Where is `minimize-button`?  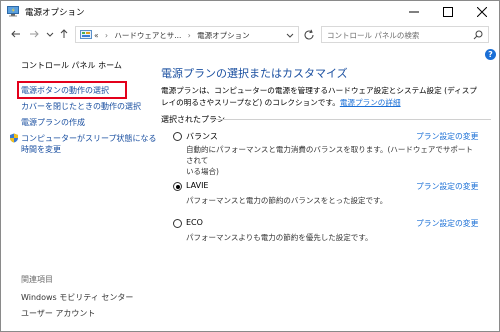 minimize-button is located at coordinates (414, 12).